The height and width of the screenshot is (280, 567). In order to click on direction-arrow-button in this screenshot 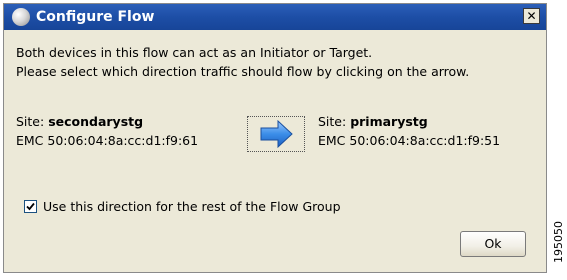, I will do `click(276, 134)`.